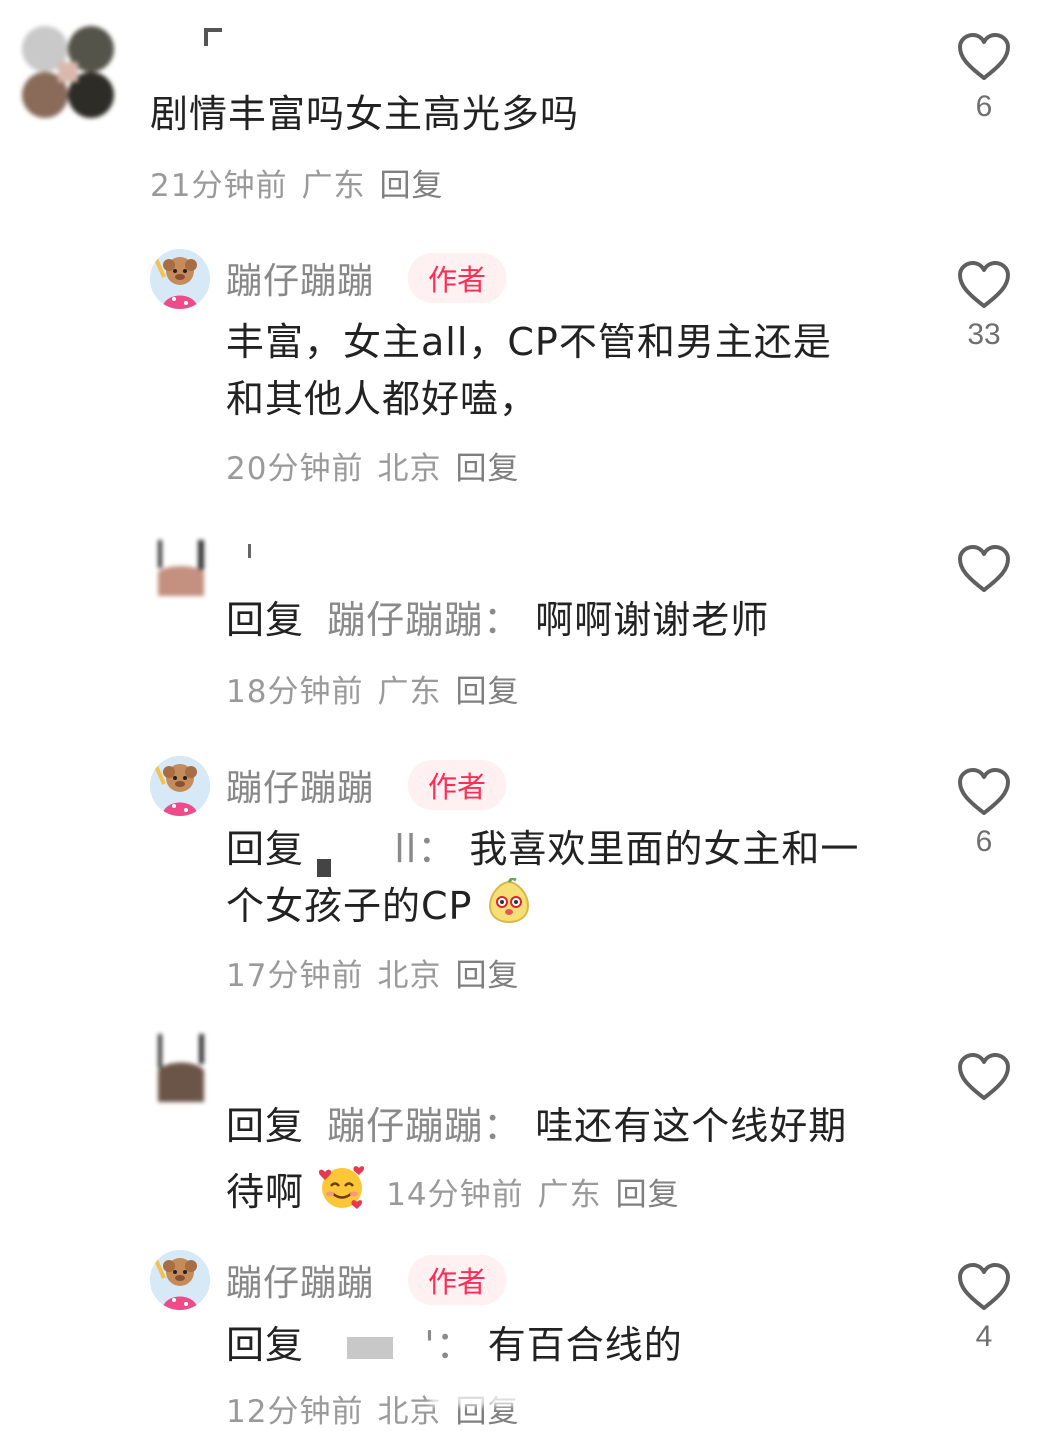 This screenshot has height=1431, width=1057. I want to click on reply-content: 待啊, so click(265, 1192).